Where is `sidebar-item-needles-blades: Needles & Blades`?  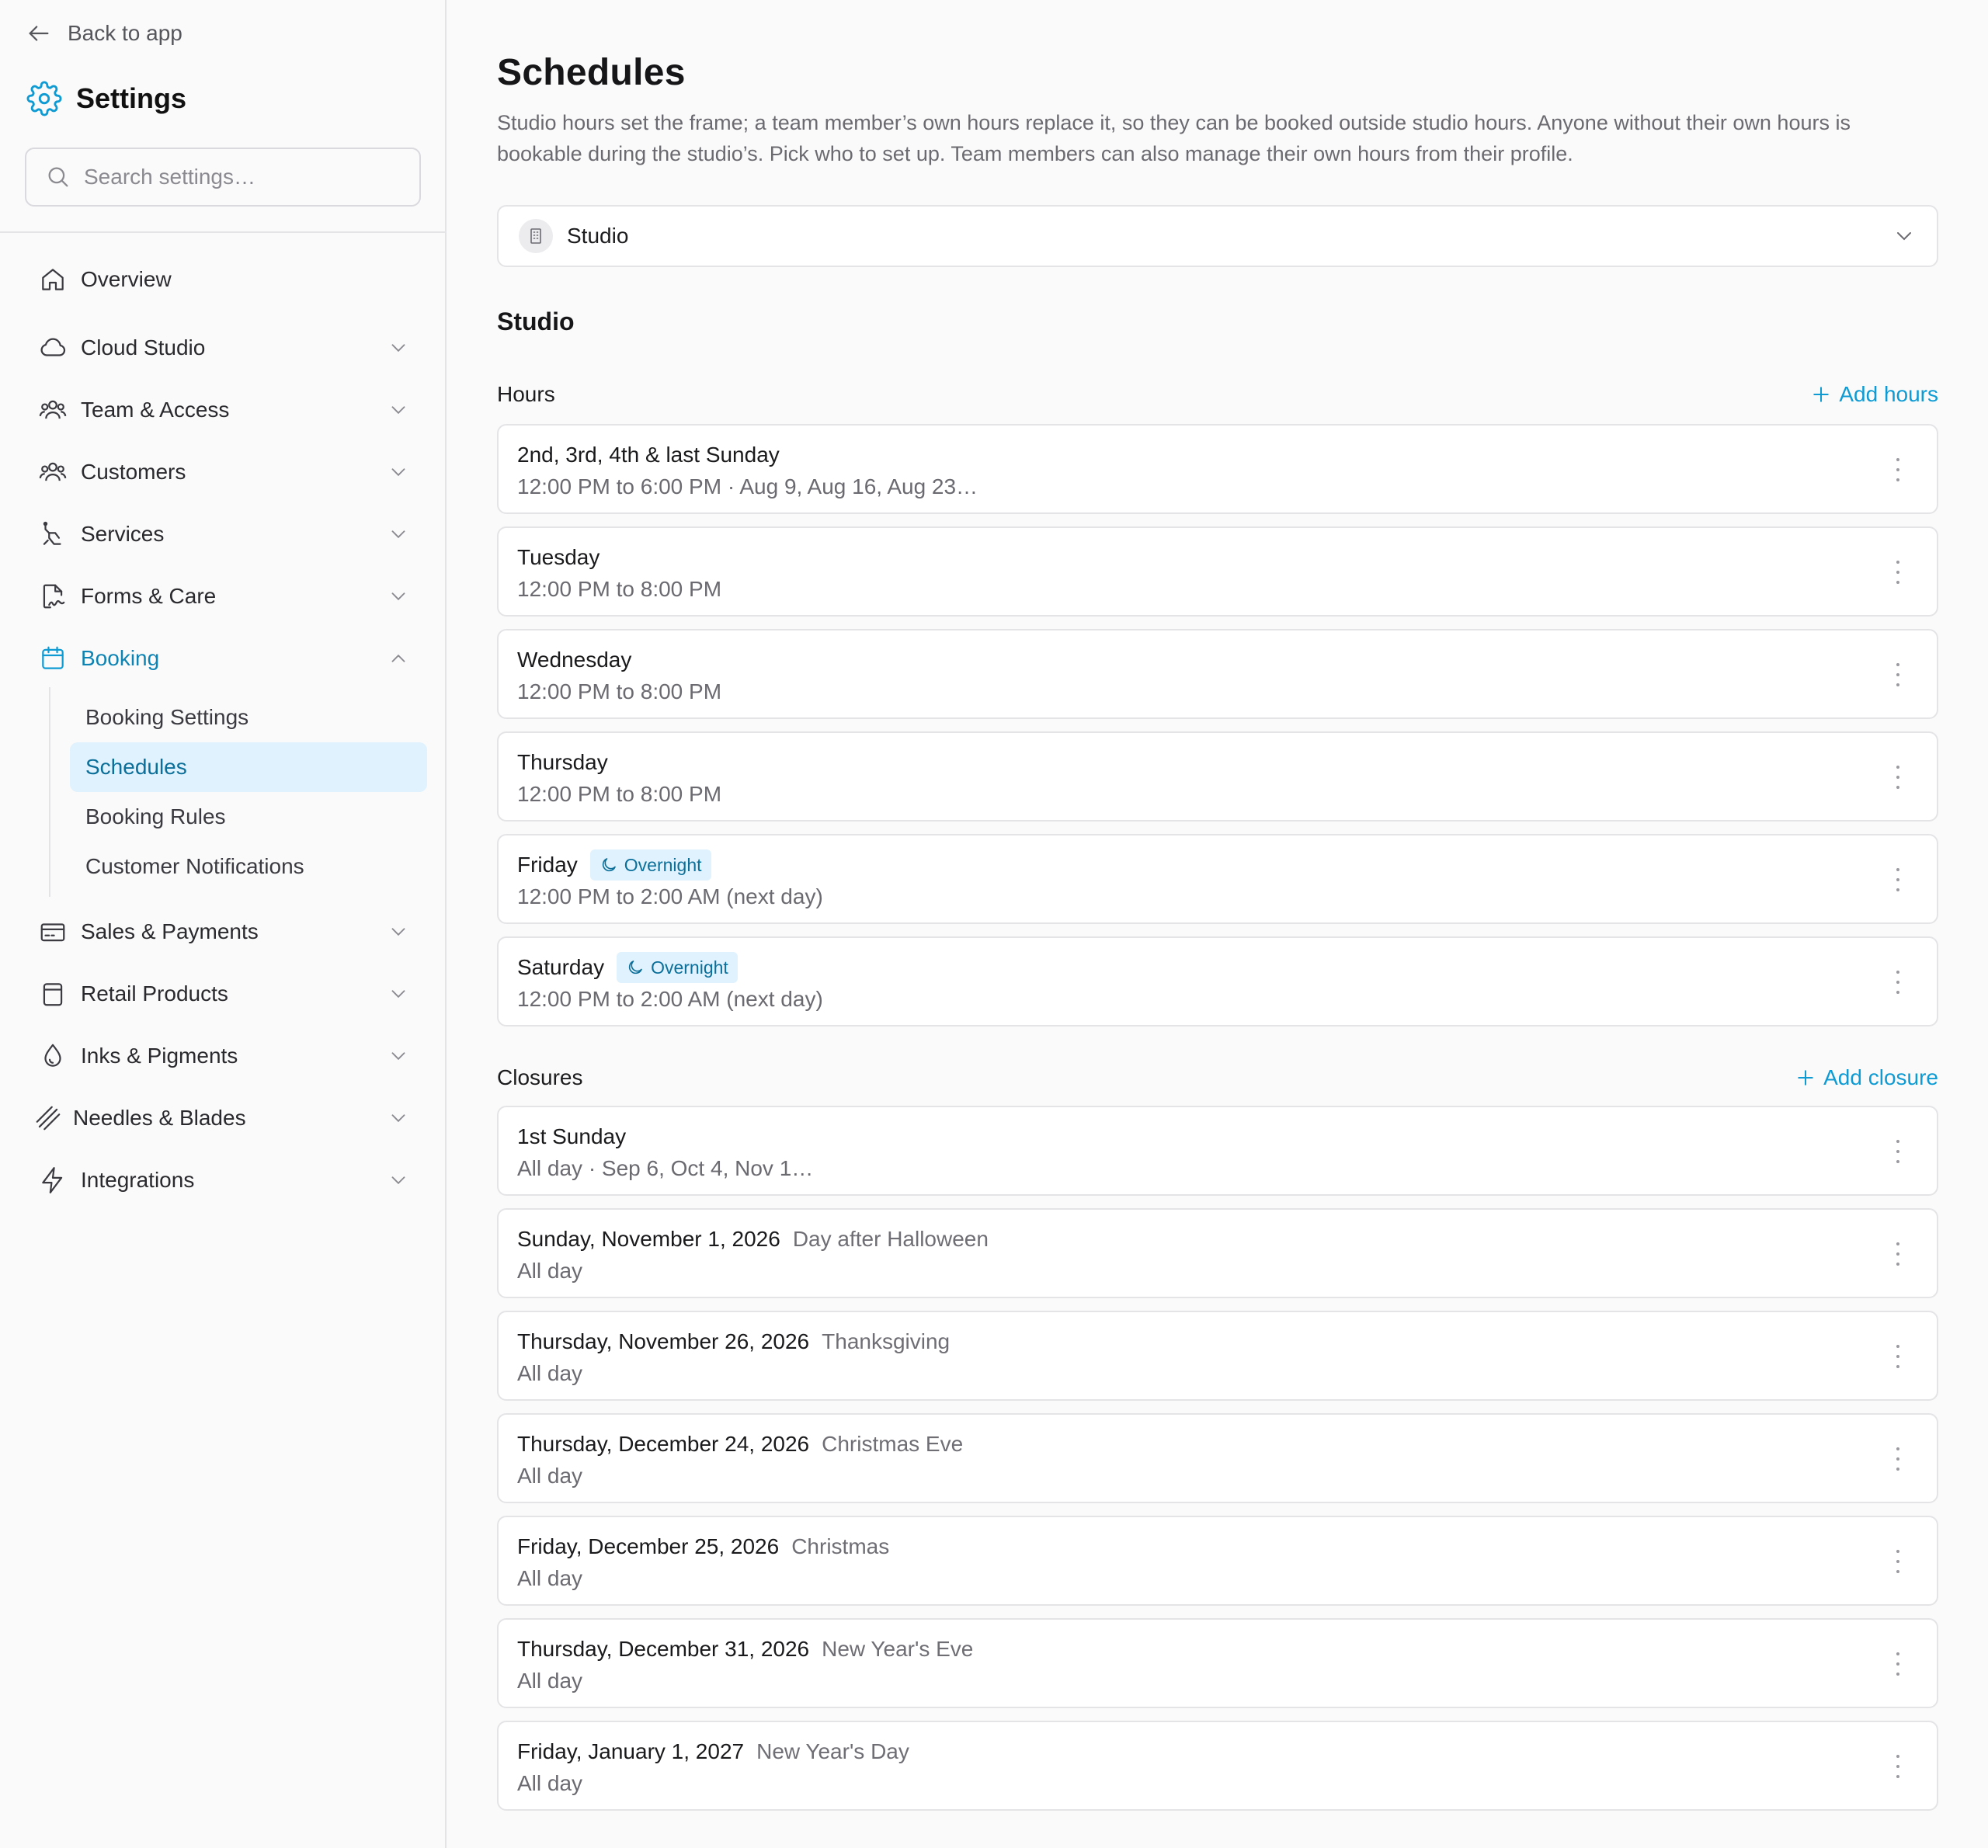
sidebar-item-needles-blades: Needles & Blades is located at coordinates (223, 1118).